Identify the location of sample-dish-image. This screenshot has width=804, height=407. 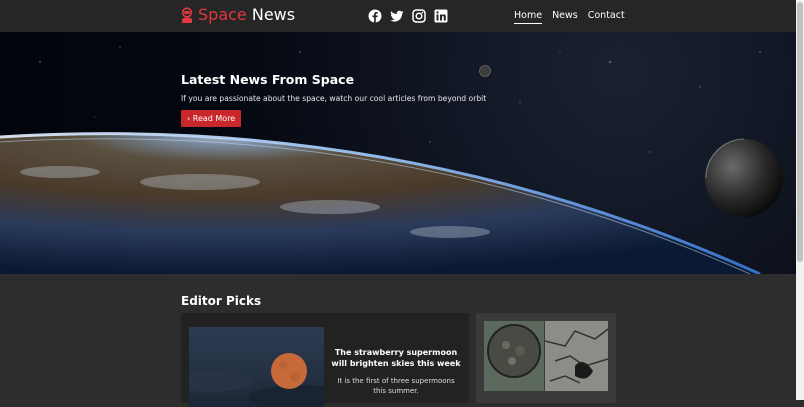
(514, 356).